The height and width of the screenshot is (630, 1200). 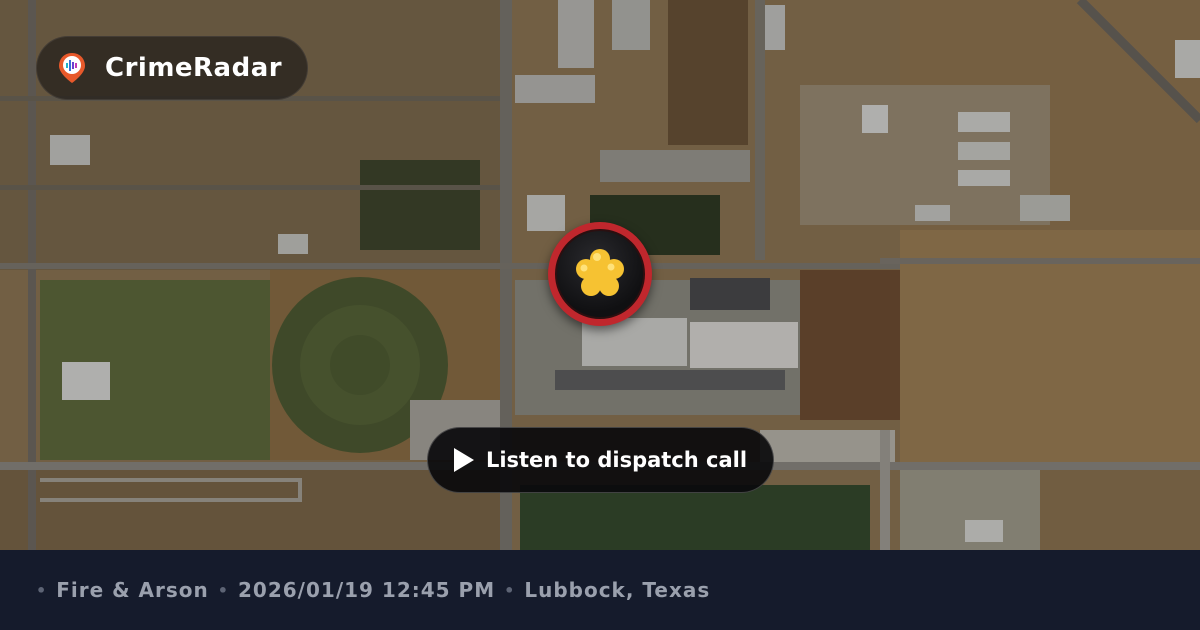 I want to click on fire-incident-icon, so click(x=600, y=272).